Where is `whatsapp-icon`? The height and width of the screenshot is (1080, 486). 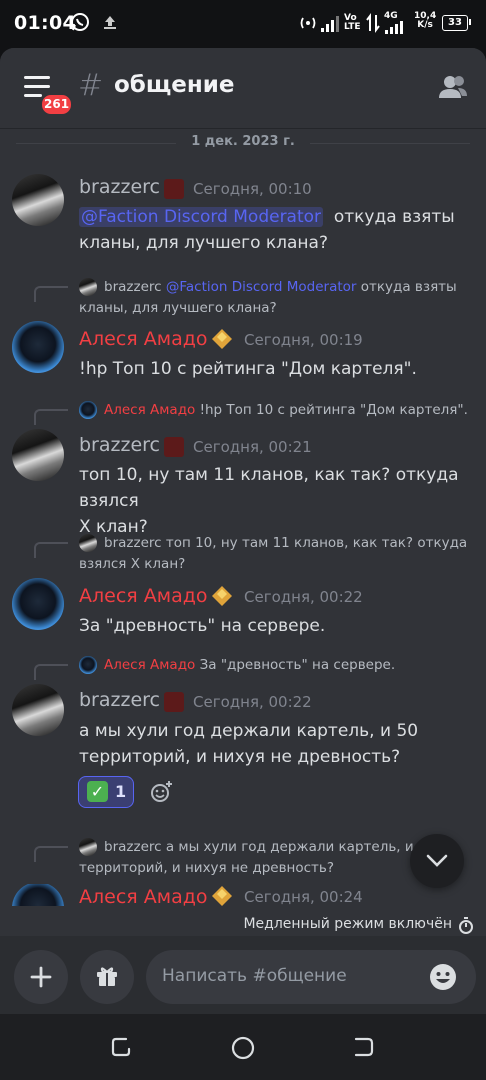
whatsapp-icon is located at coordinates (80, 22).